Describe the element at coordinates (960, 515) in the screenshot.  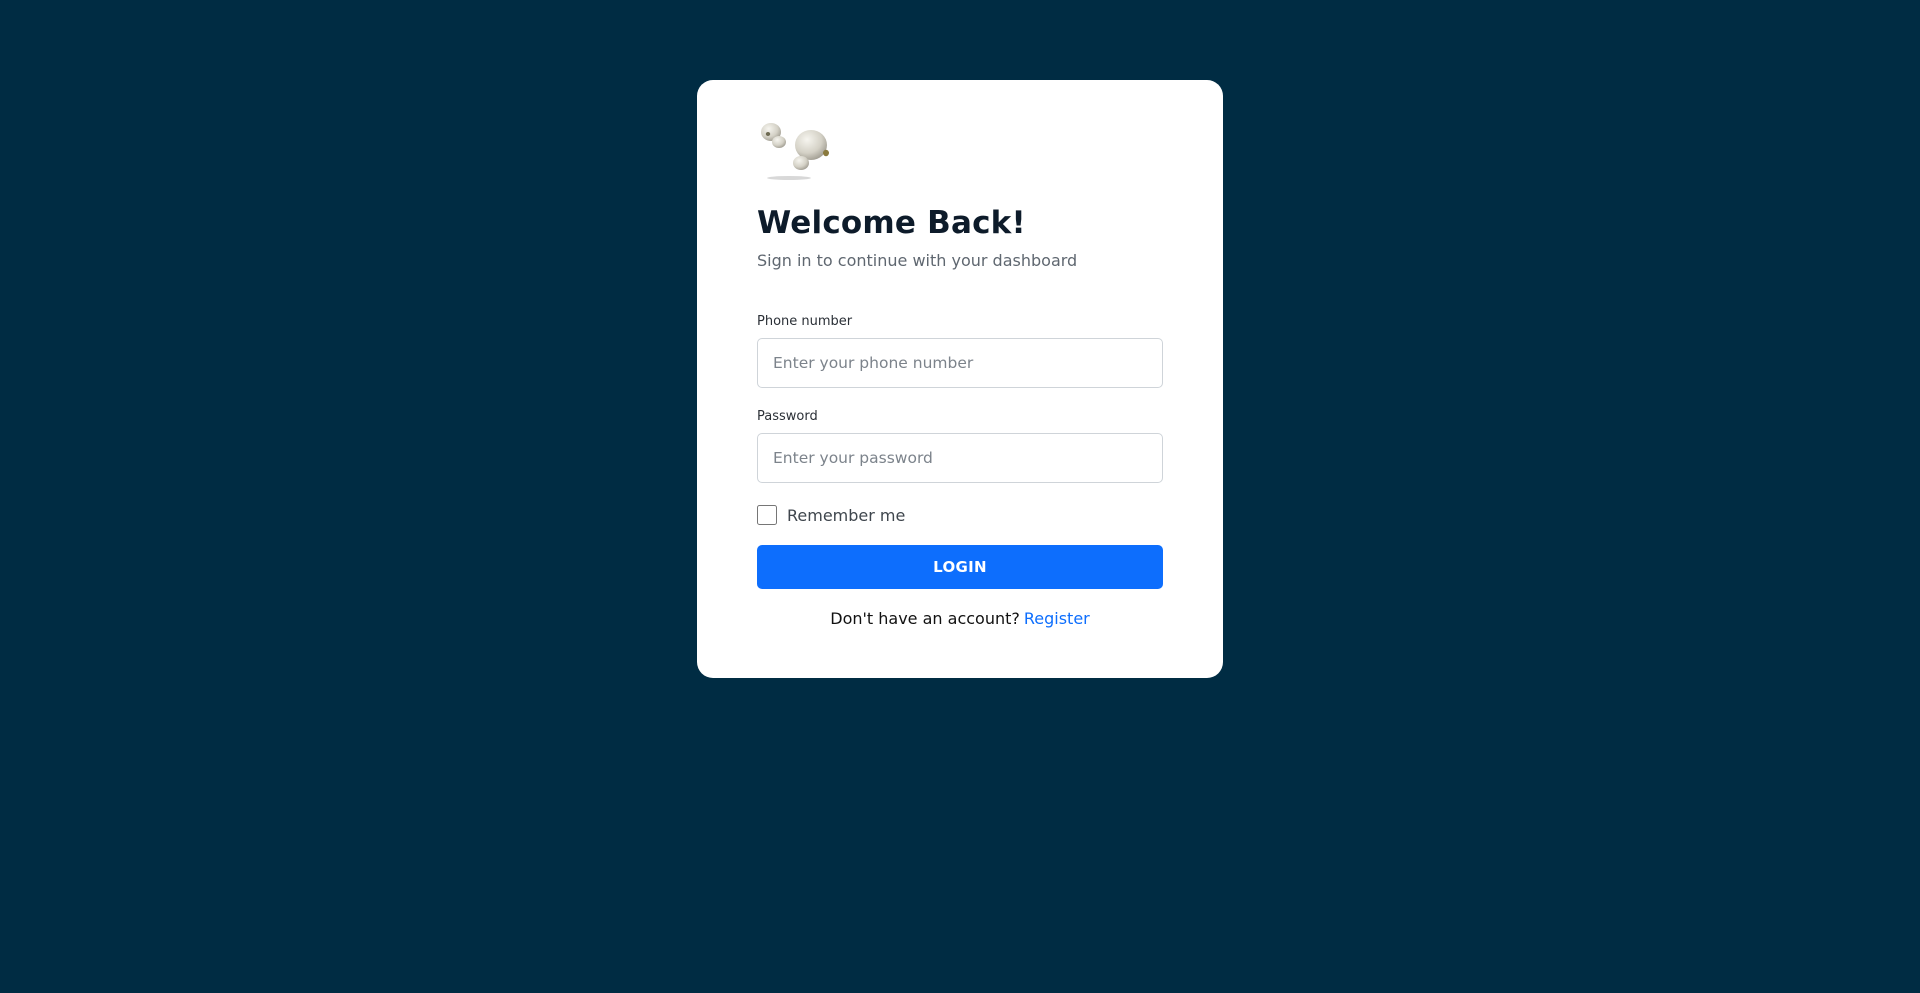
I see `remember-me-row: Remember me` at that location.